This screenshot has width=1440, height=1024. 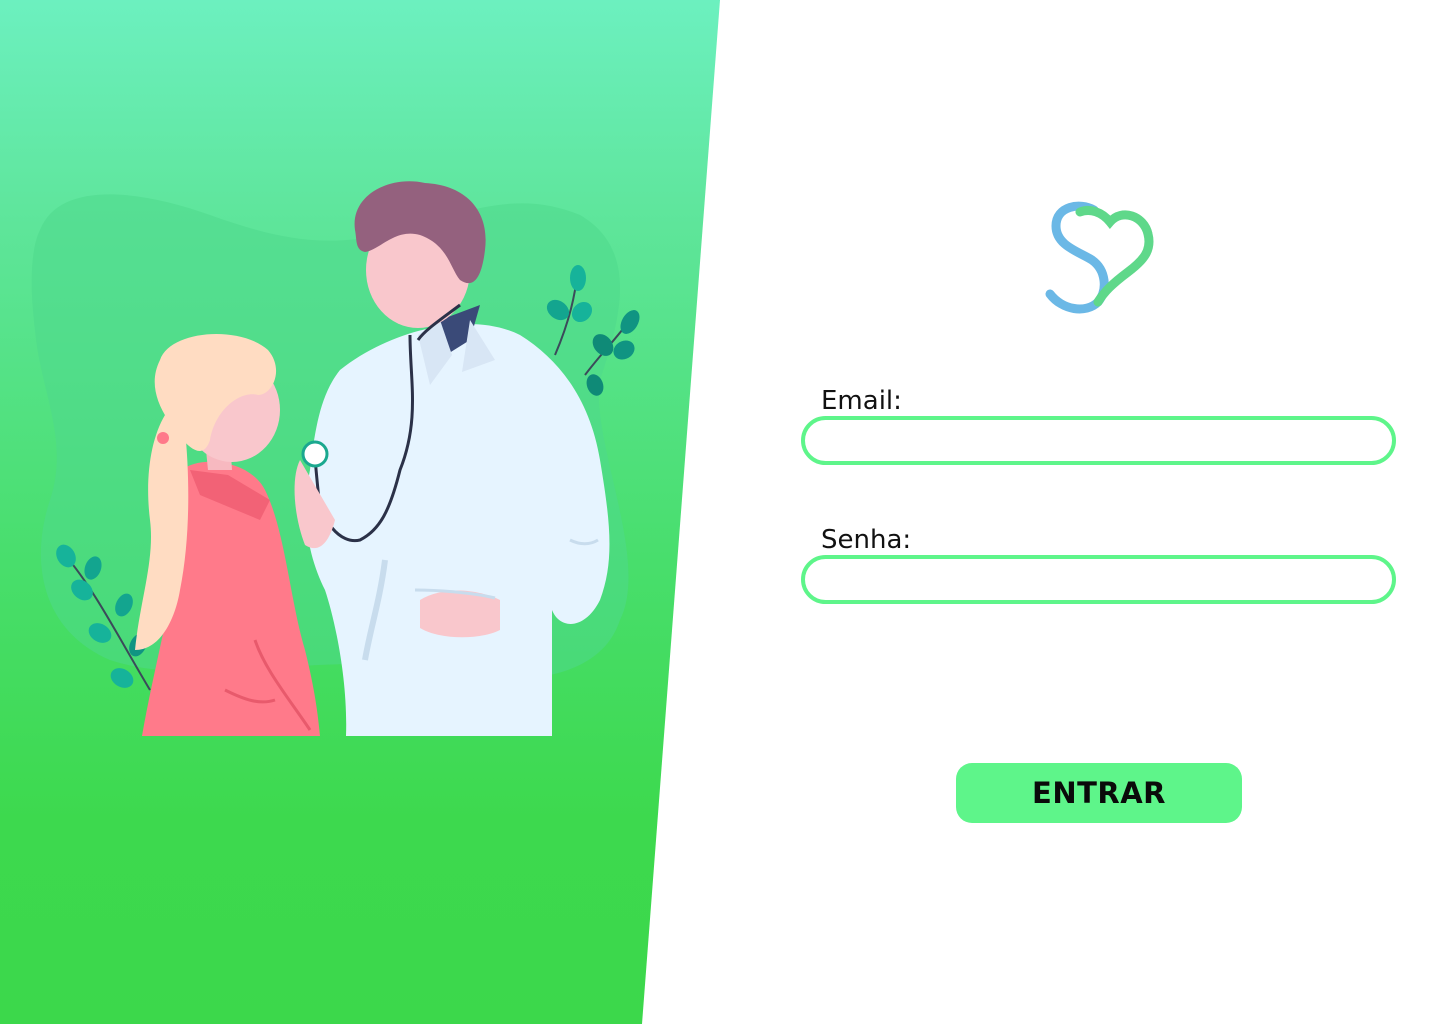 What do you see at coordinates (1099, 793) in the screenshot?
I see `submit-button: ENTRAR` at bounding box center [1099, 793].